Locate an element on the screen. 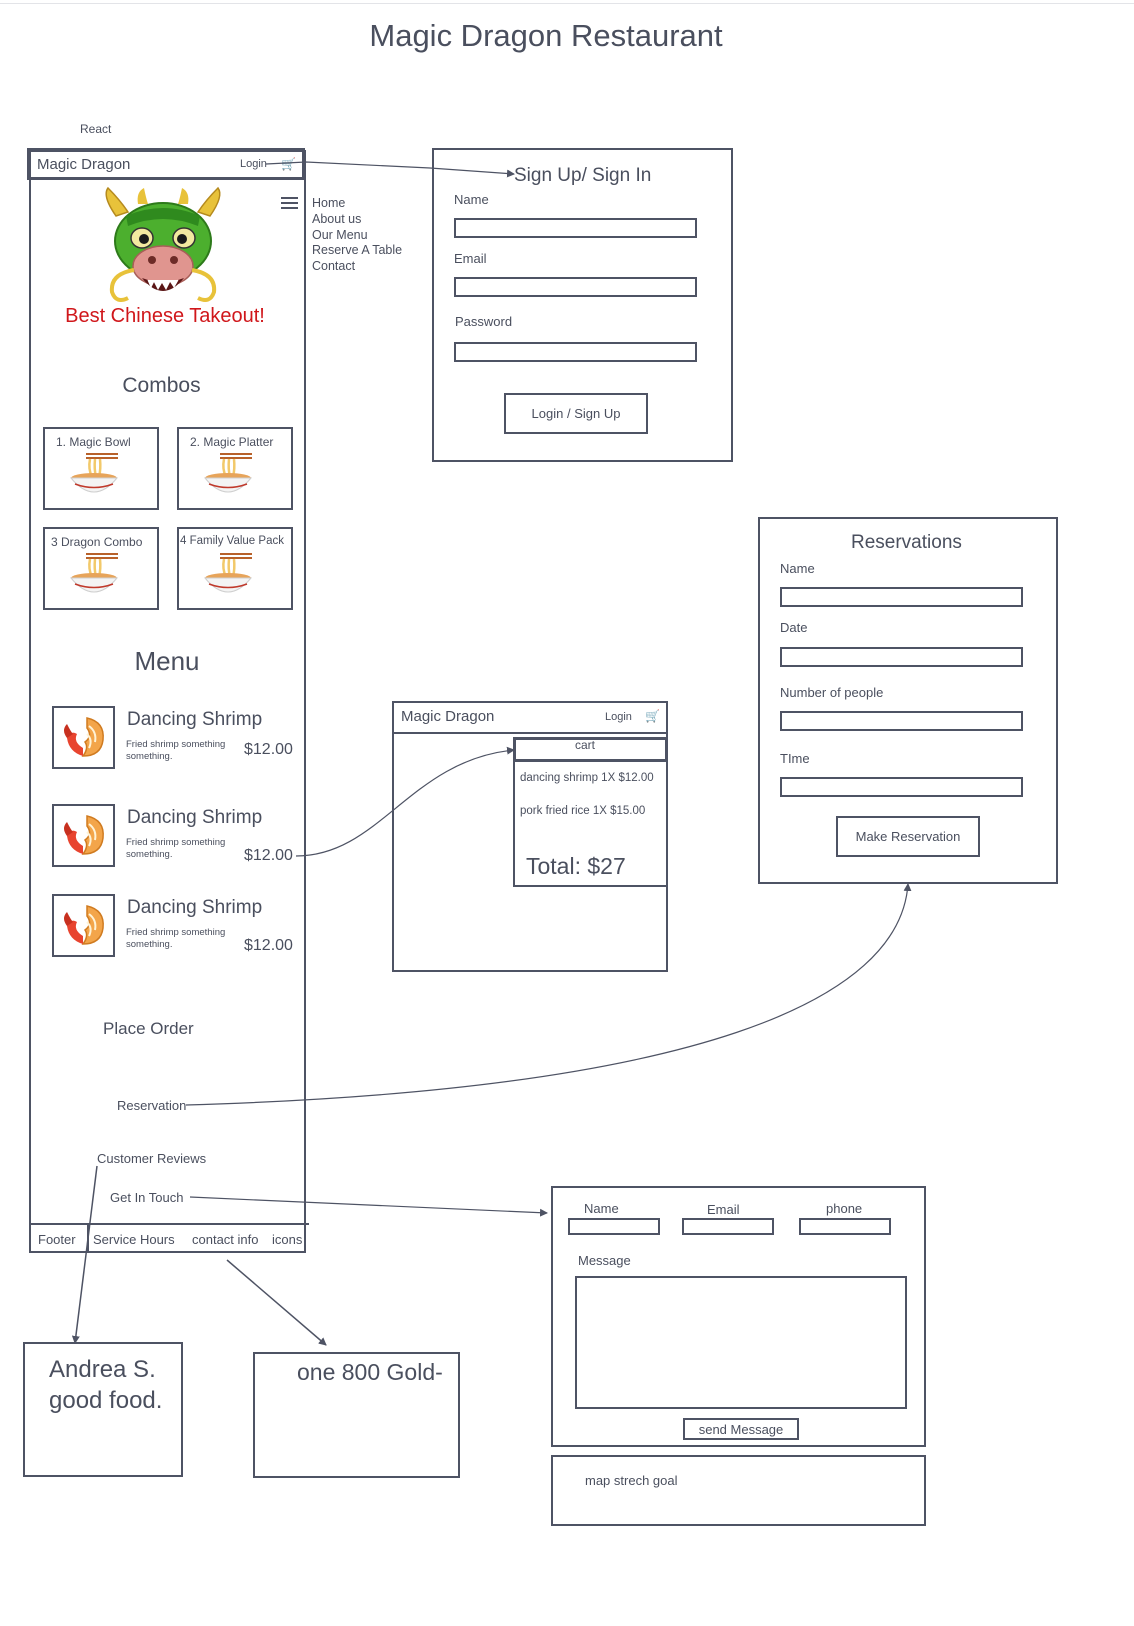 The height and width of the screenshot is (1626, 1134). place-order-section: Place Order is located at coordinates (148, 1029).